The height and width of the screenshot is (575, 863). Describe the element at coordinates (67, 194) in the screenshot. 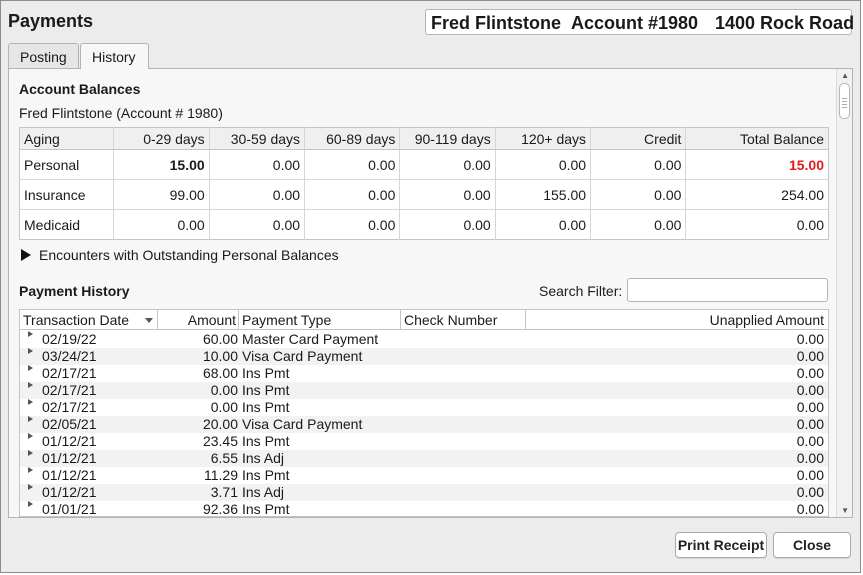

I see `aging-cell: Insurance` at that location.